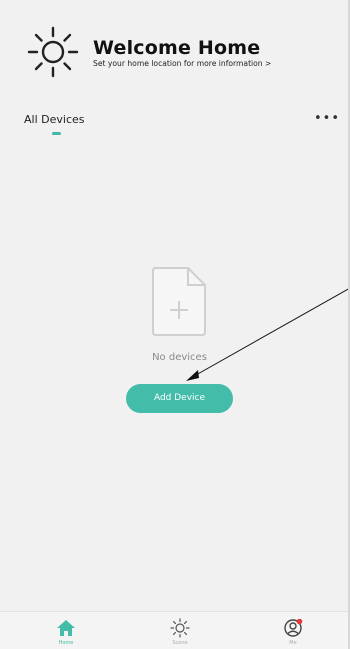  Describe the element at coordinates (54, 119) in the screenshot. I see `tab-all-devices: All Devices` at that location.